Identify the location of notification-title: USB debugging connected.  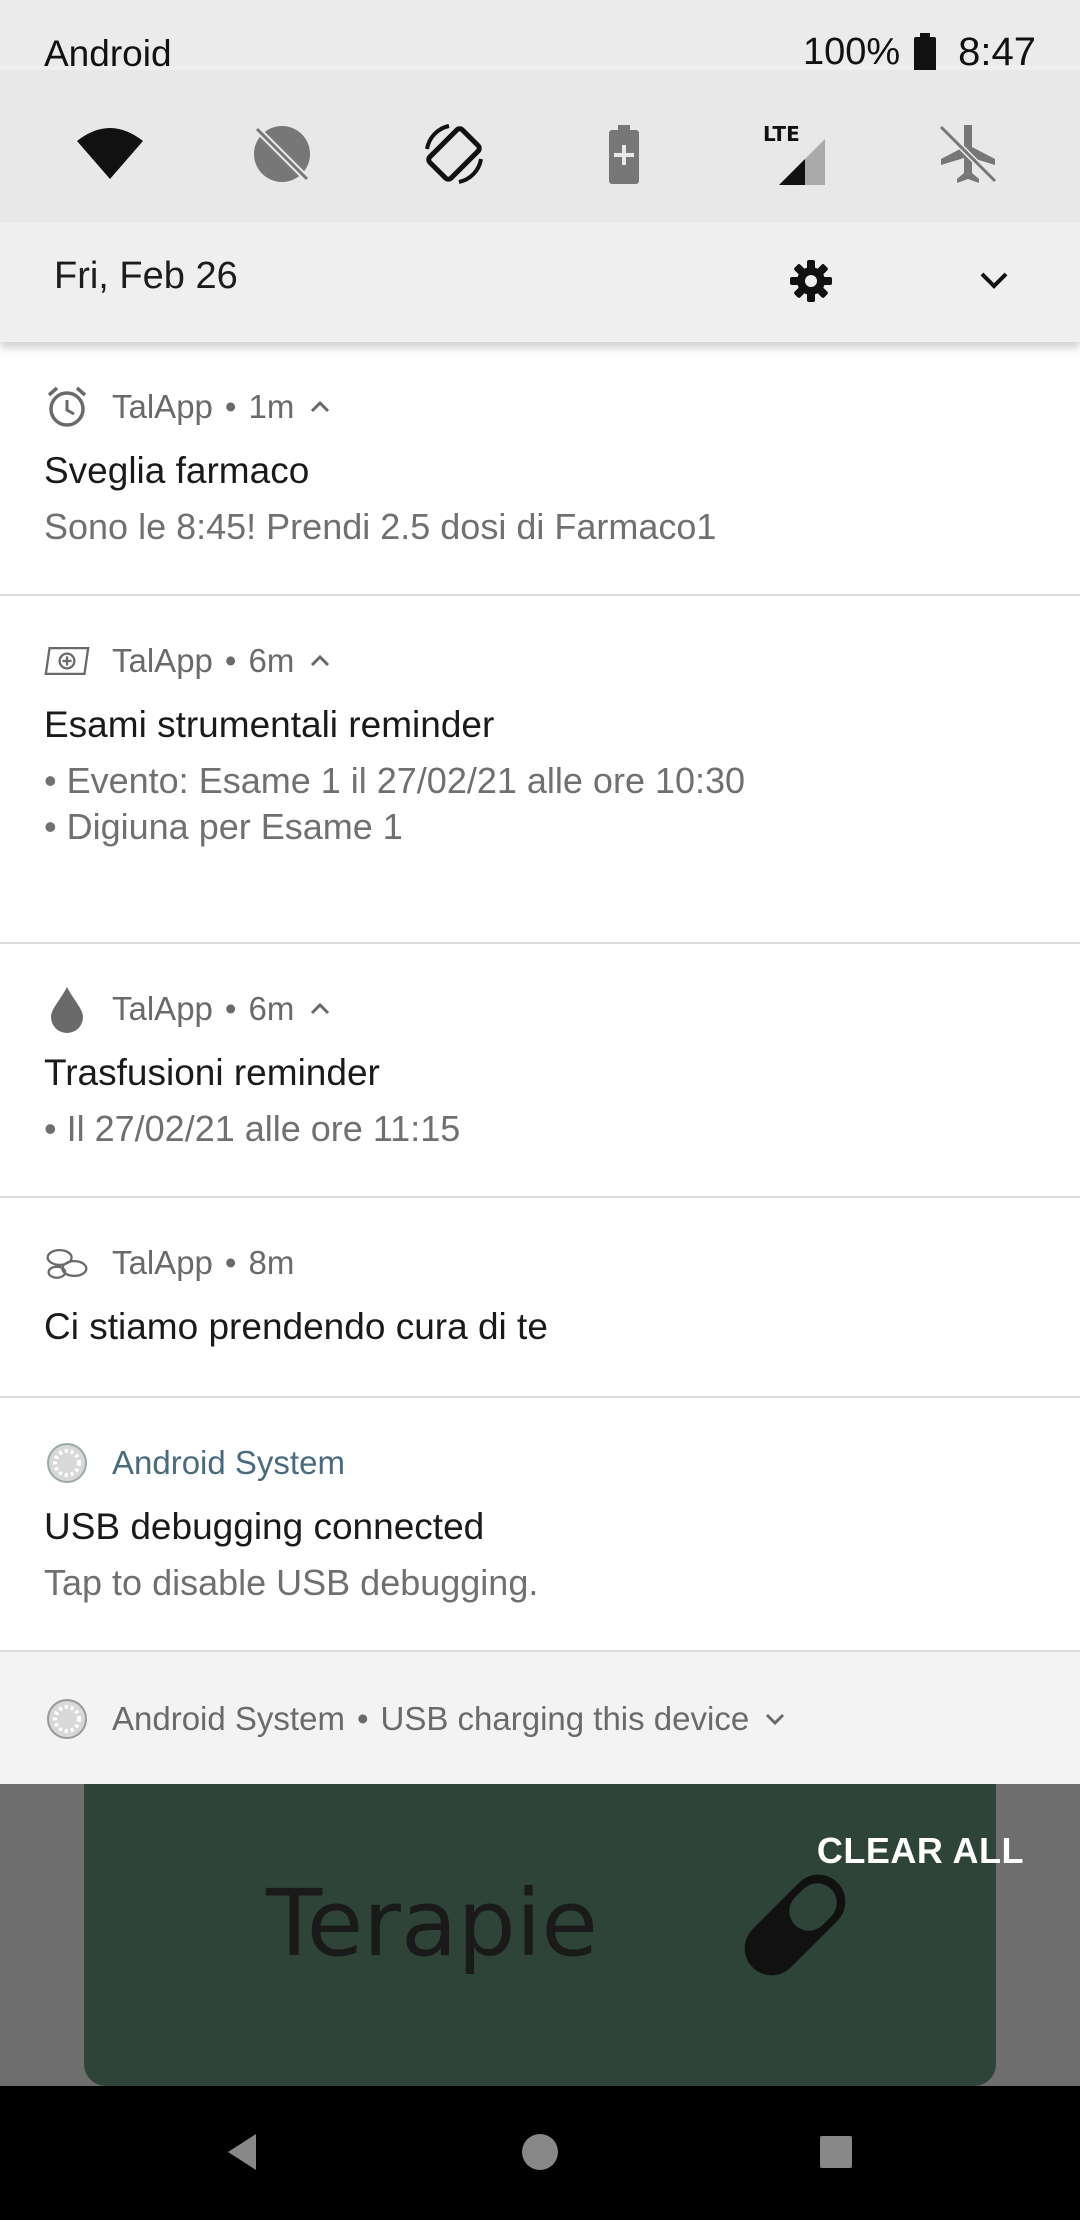
(264, 1526).